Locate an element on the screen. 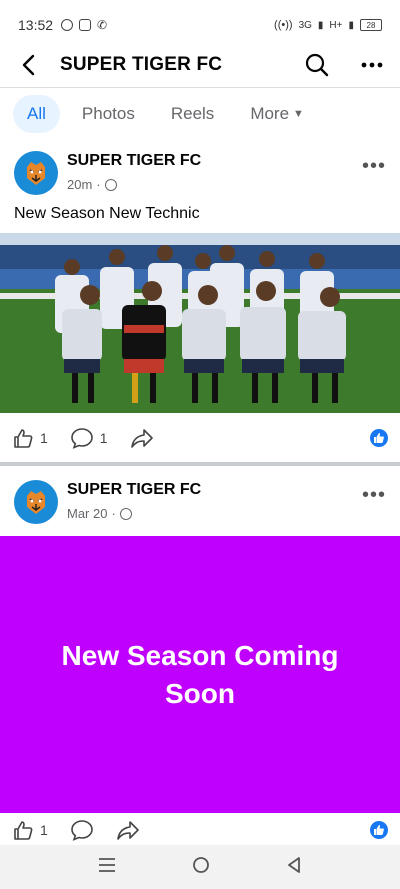 The image size is (400, 889). post-caption: New Season New Technic is located at coordinates (107, 213).